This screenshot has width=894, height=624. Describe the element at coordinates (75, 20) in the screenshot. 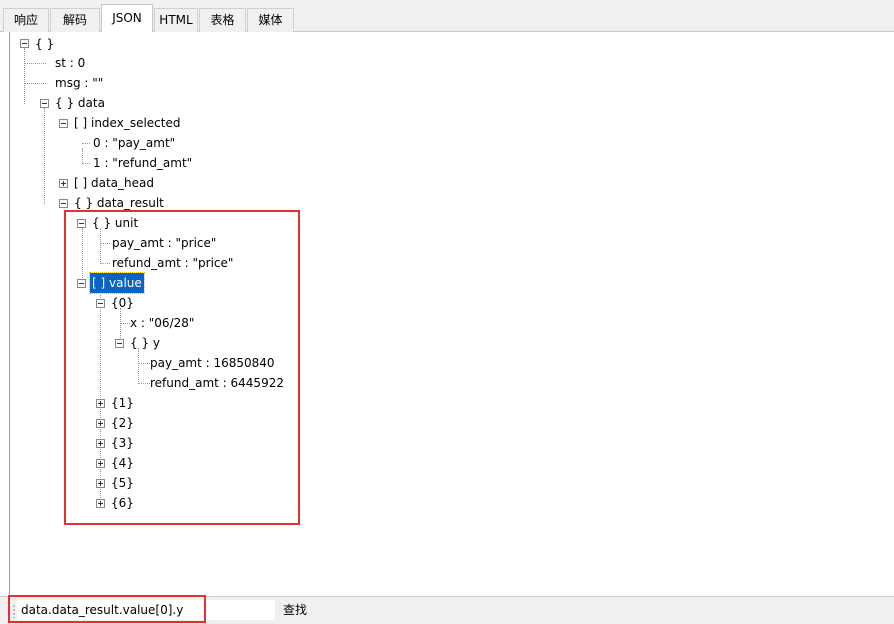

I see `tab-decode: 解码` at that location.